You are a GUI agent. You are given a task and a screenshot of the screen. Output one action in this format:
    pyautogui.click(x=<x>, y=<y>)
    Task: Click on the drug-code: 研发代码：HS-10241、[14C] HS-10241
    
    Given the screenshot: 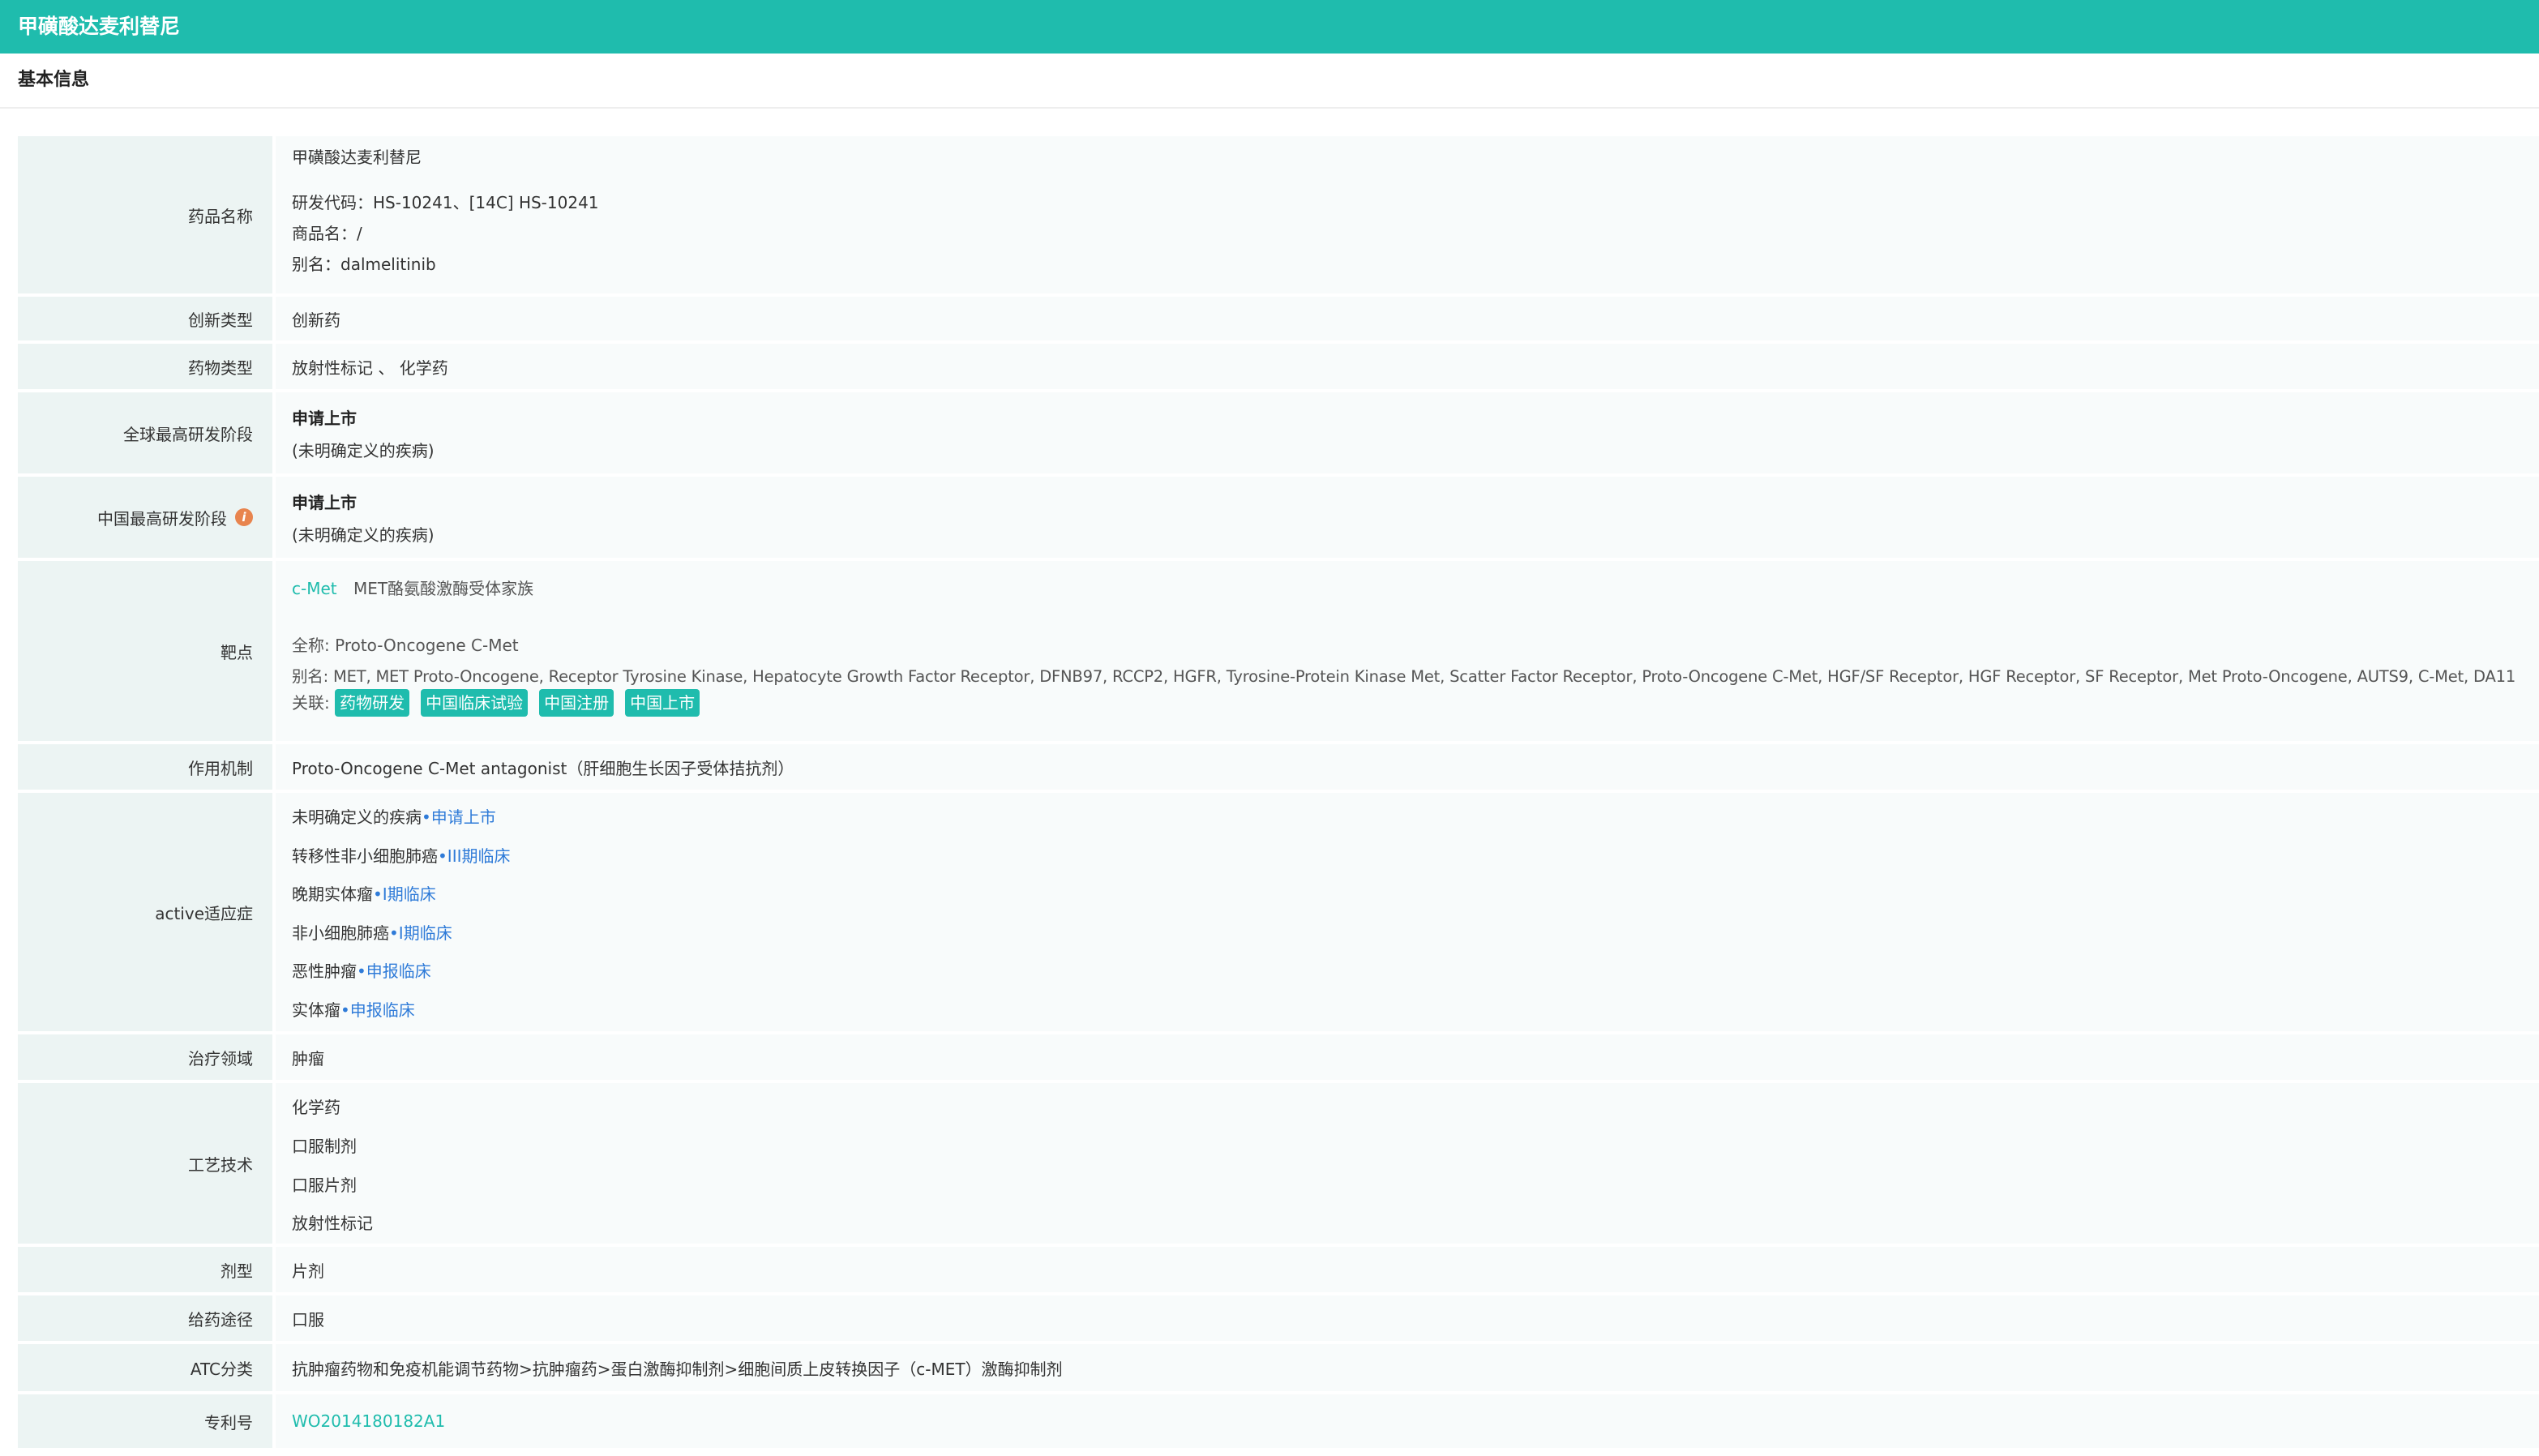 What is the action you would take?
    pyautogui.click(x=445, y=202)
    